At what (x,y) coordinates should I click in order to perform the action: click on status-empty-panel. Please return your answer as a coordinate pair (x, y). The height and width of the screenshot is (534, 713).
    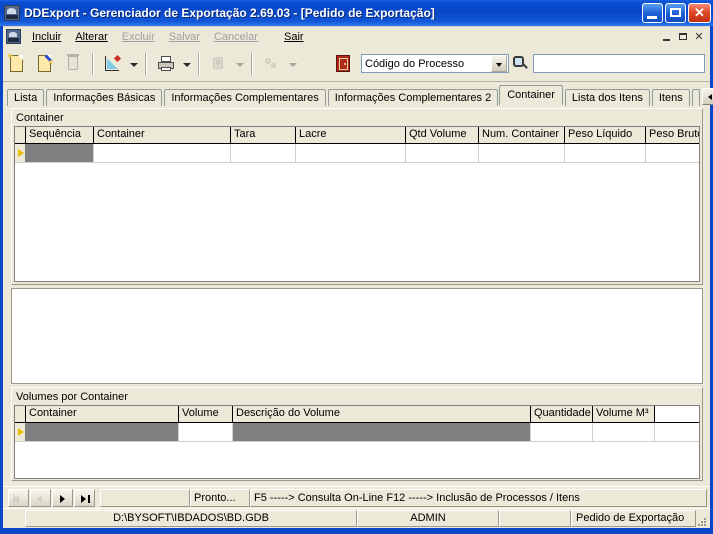
    Looking at the image, I should click on (535, 518).